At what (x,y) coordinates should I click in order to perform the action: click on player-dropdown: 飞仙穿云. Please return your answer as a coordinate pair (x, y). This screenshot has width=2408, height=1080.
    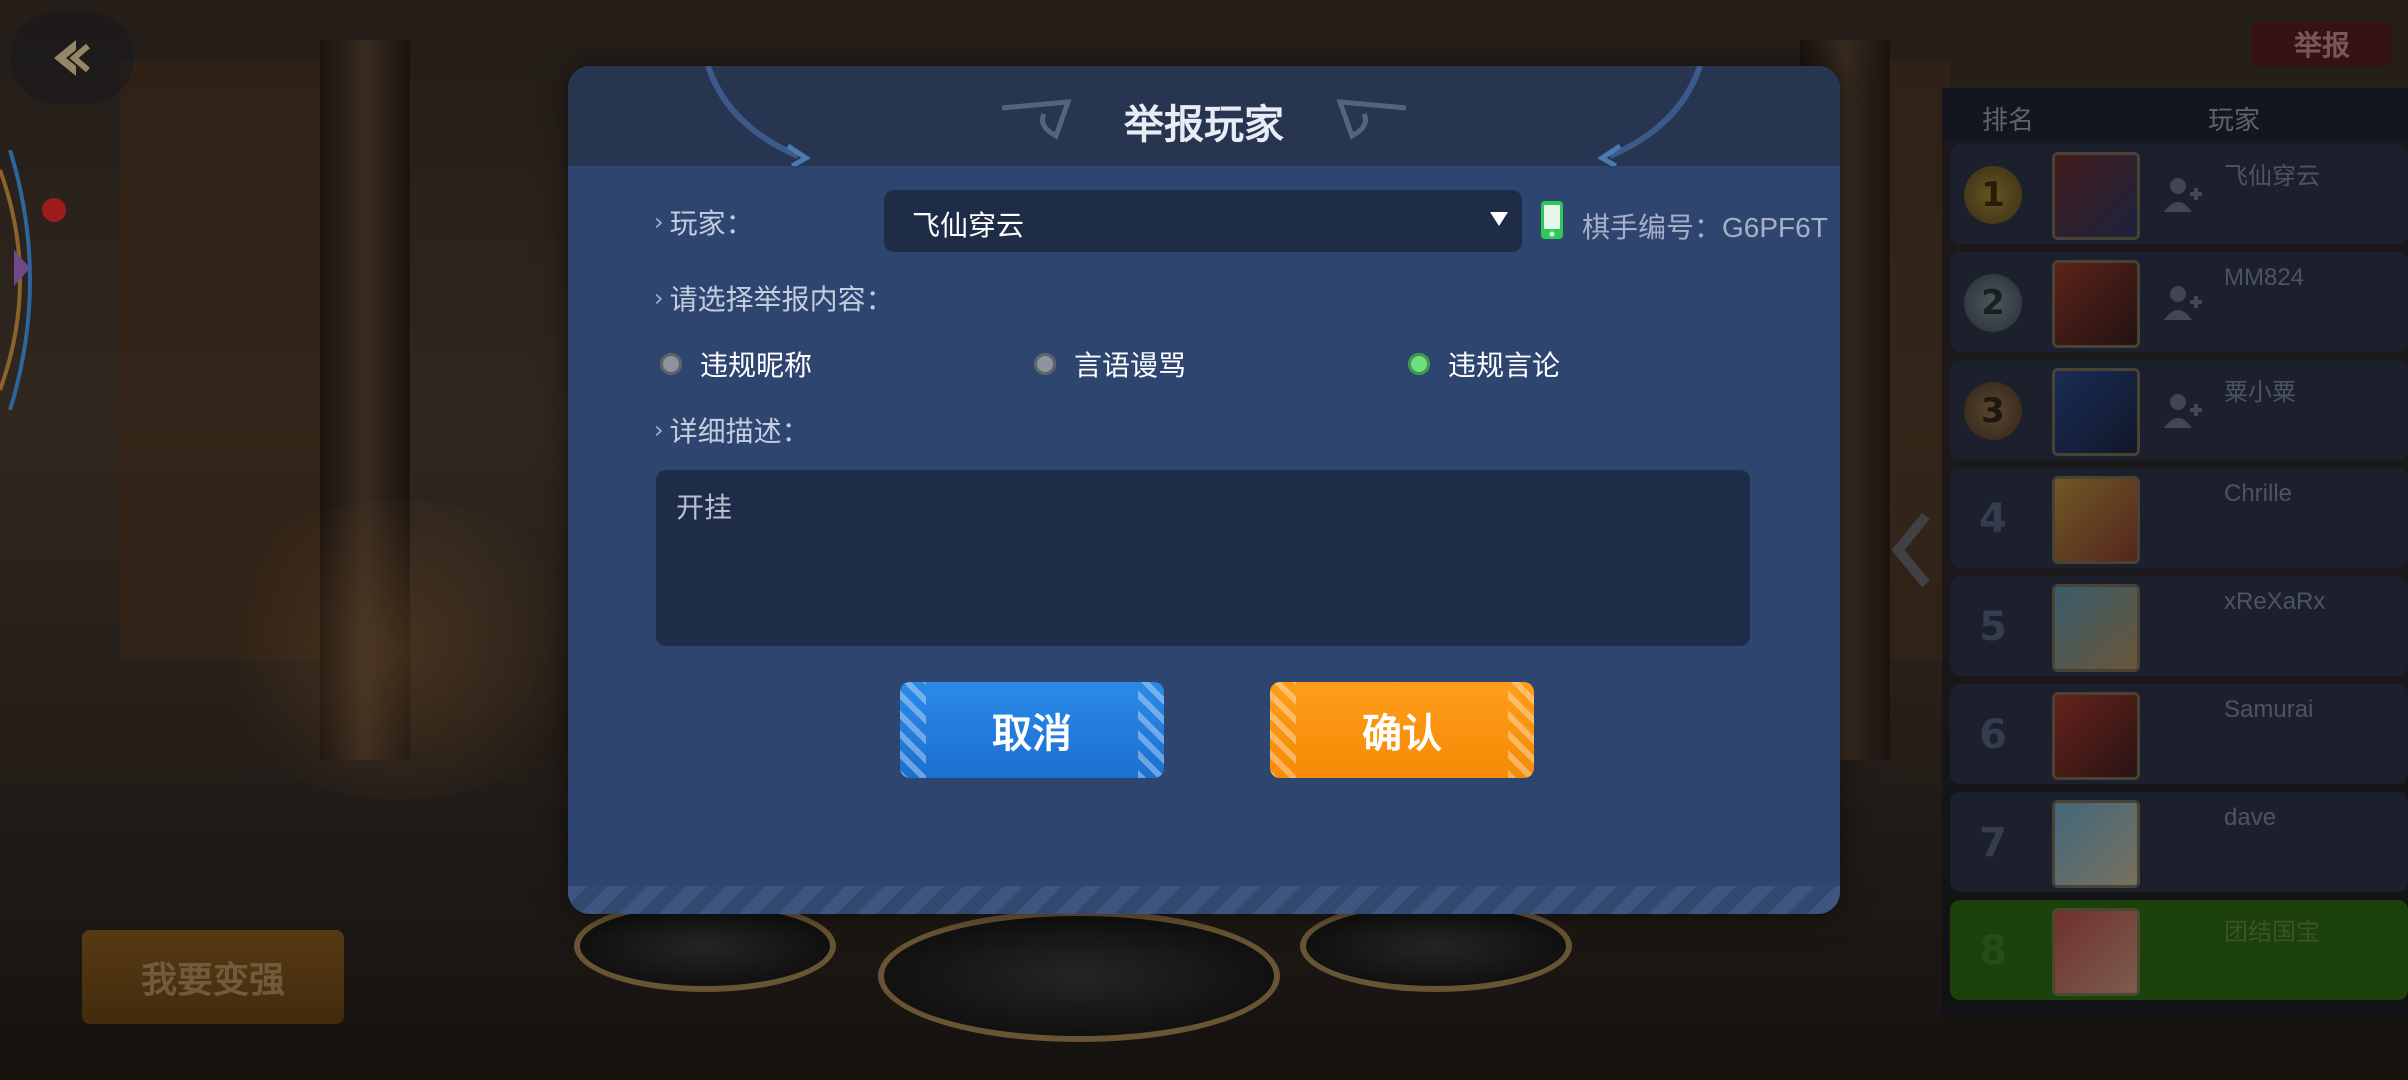
    Looking at the image, I should click on (1203, 221).